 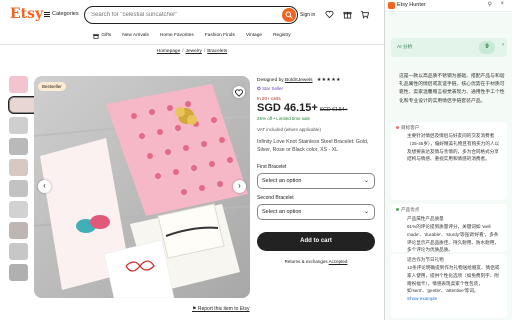 I want to click on cart-icon, so click(x=365, y=14).